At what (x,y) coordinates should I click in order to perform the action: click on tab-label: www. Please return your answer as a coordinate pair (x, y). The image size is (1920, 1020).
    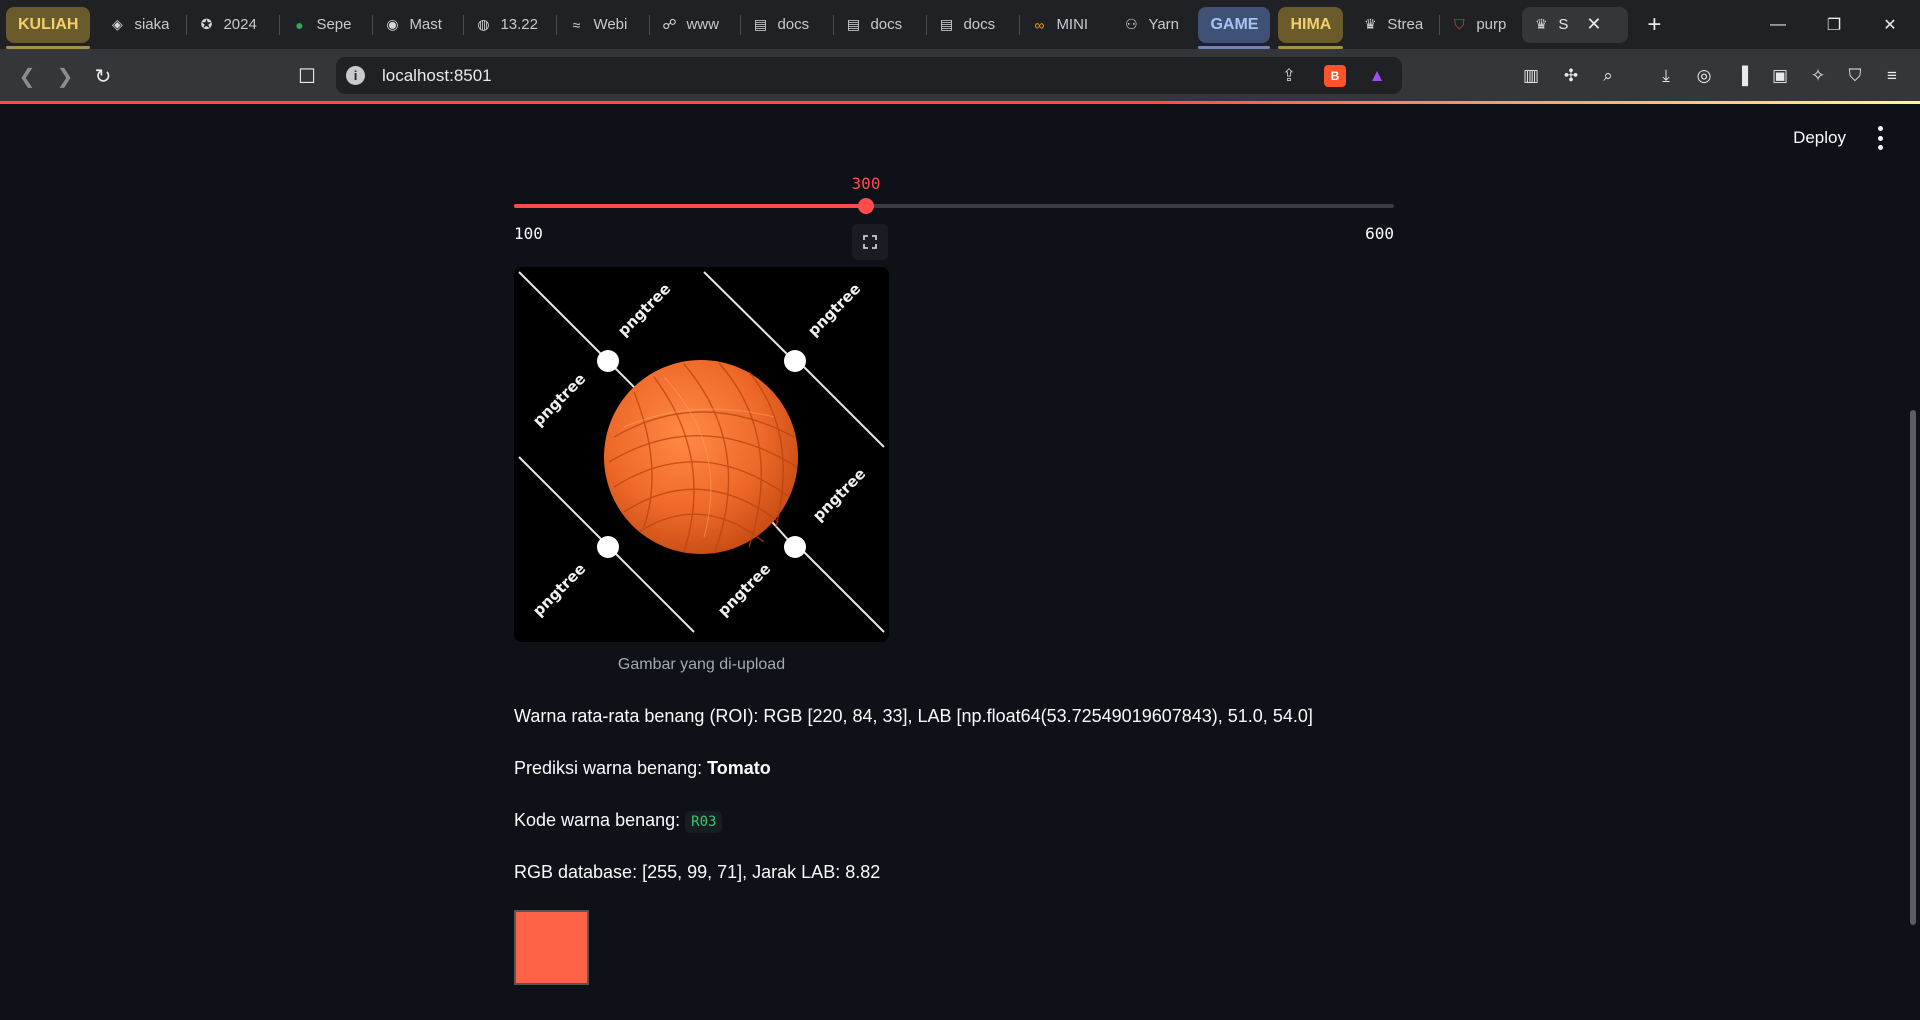
    Looking at the image, I should click on (702, 24).